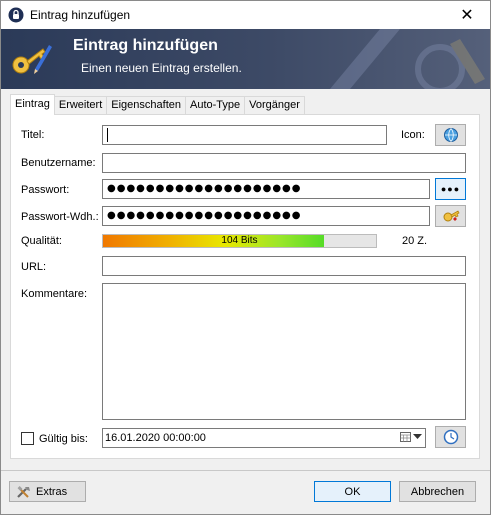  What do you see at coordinates (146, 105) in the screenshot?
I see `tab-eigenschaften: Eigenschaften` at bounding box center [146, 105].